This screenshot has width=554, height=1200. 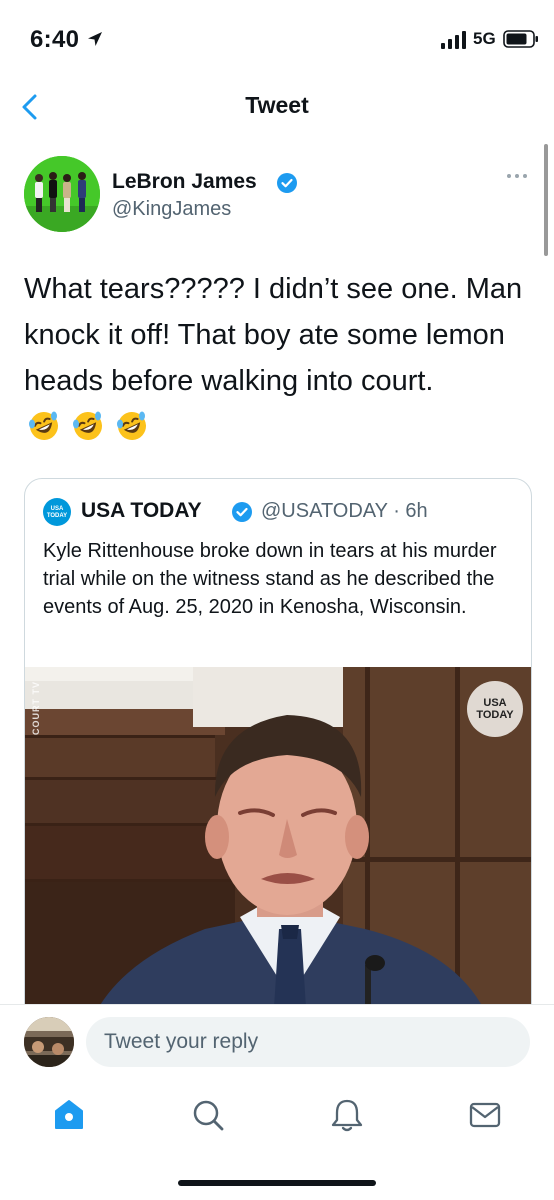 I want to click on status-bar: 6:40 5G, so click(x=277, y=42).